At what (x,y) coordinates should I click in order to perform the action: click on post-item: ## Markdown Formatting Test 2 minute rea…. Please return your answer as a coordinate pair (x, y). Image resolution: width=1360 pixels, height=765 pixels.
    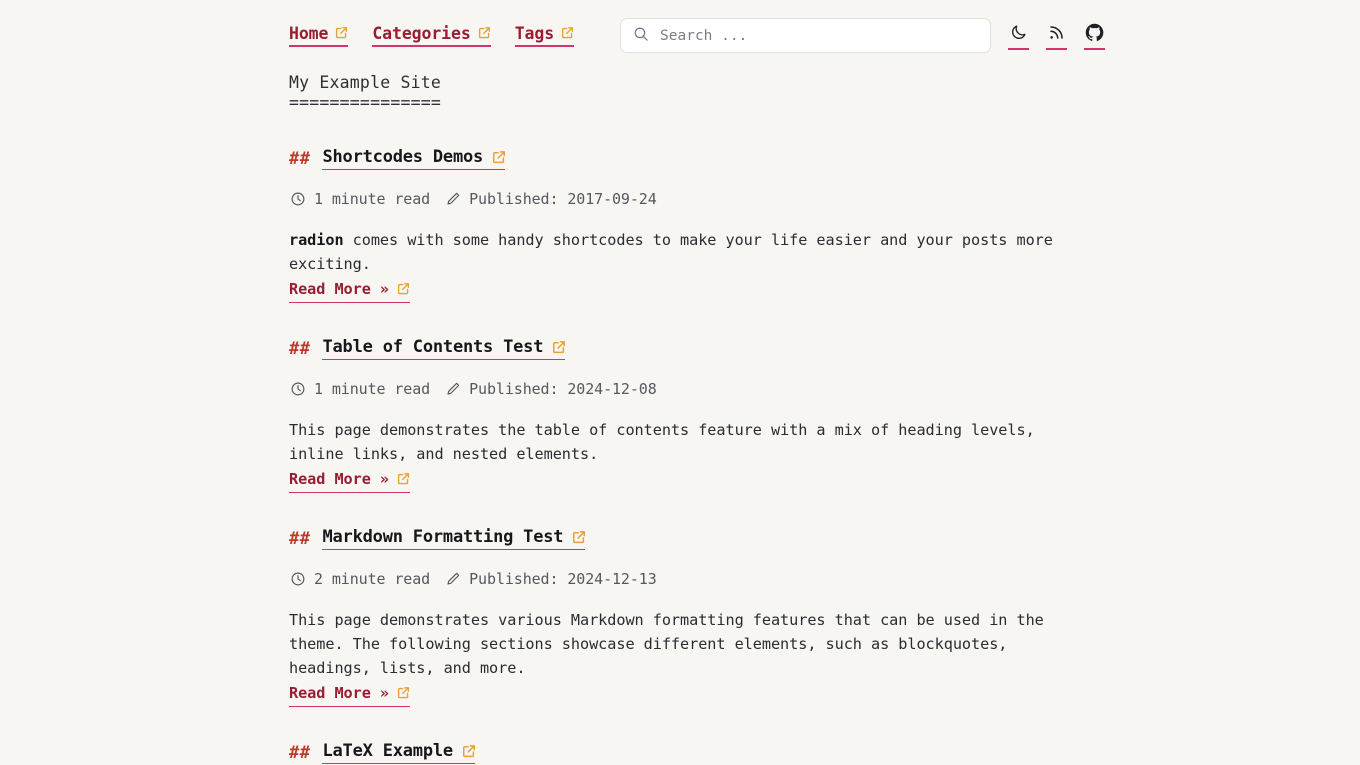
    Looking at the image, I should click on (684, 617).